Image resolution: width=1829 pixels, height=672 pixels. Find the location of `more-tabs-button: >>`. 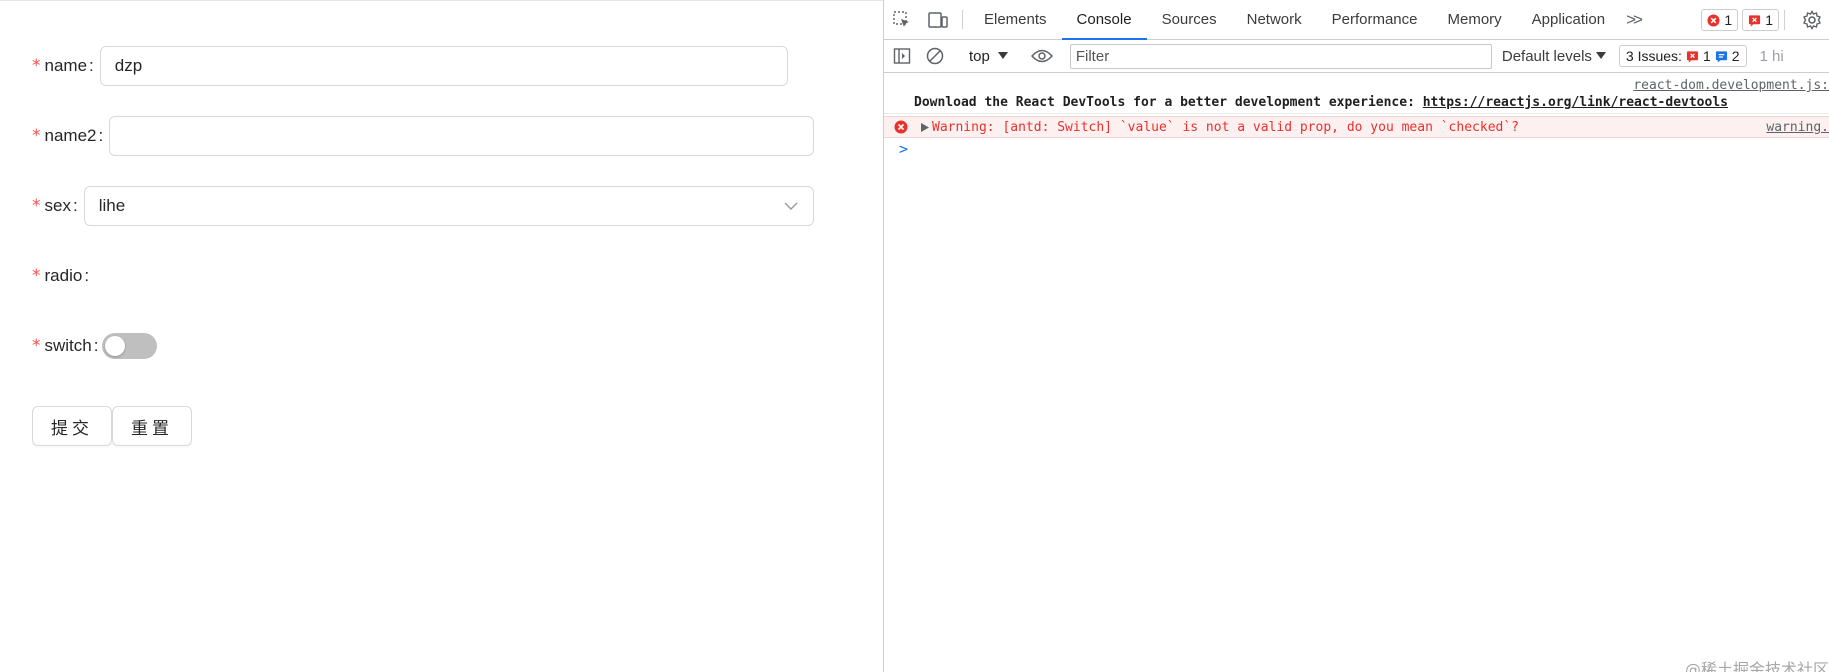

more-tabs-button: >> is located at coordinates (1633, 19).